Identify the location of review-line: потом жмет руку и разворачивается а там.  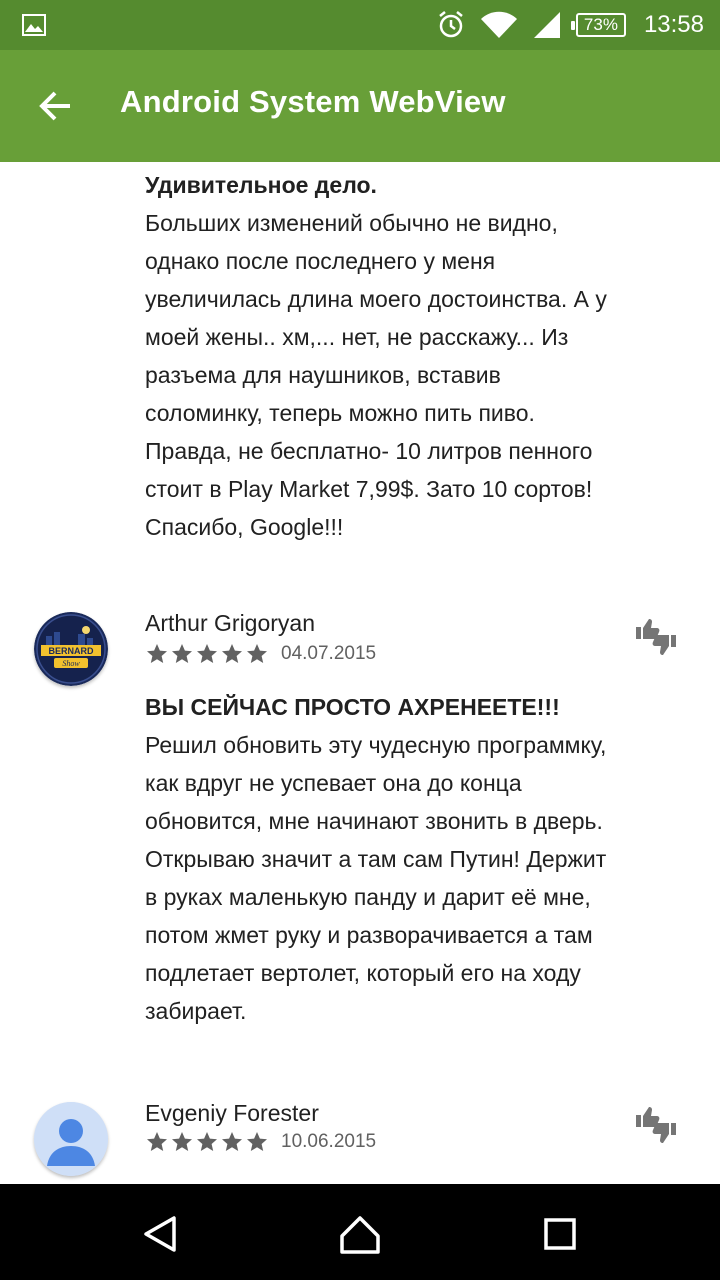
(369, 935).